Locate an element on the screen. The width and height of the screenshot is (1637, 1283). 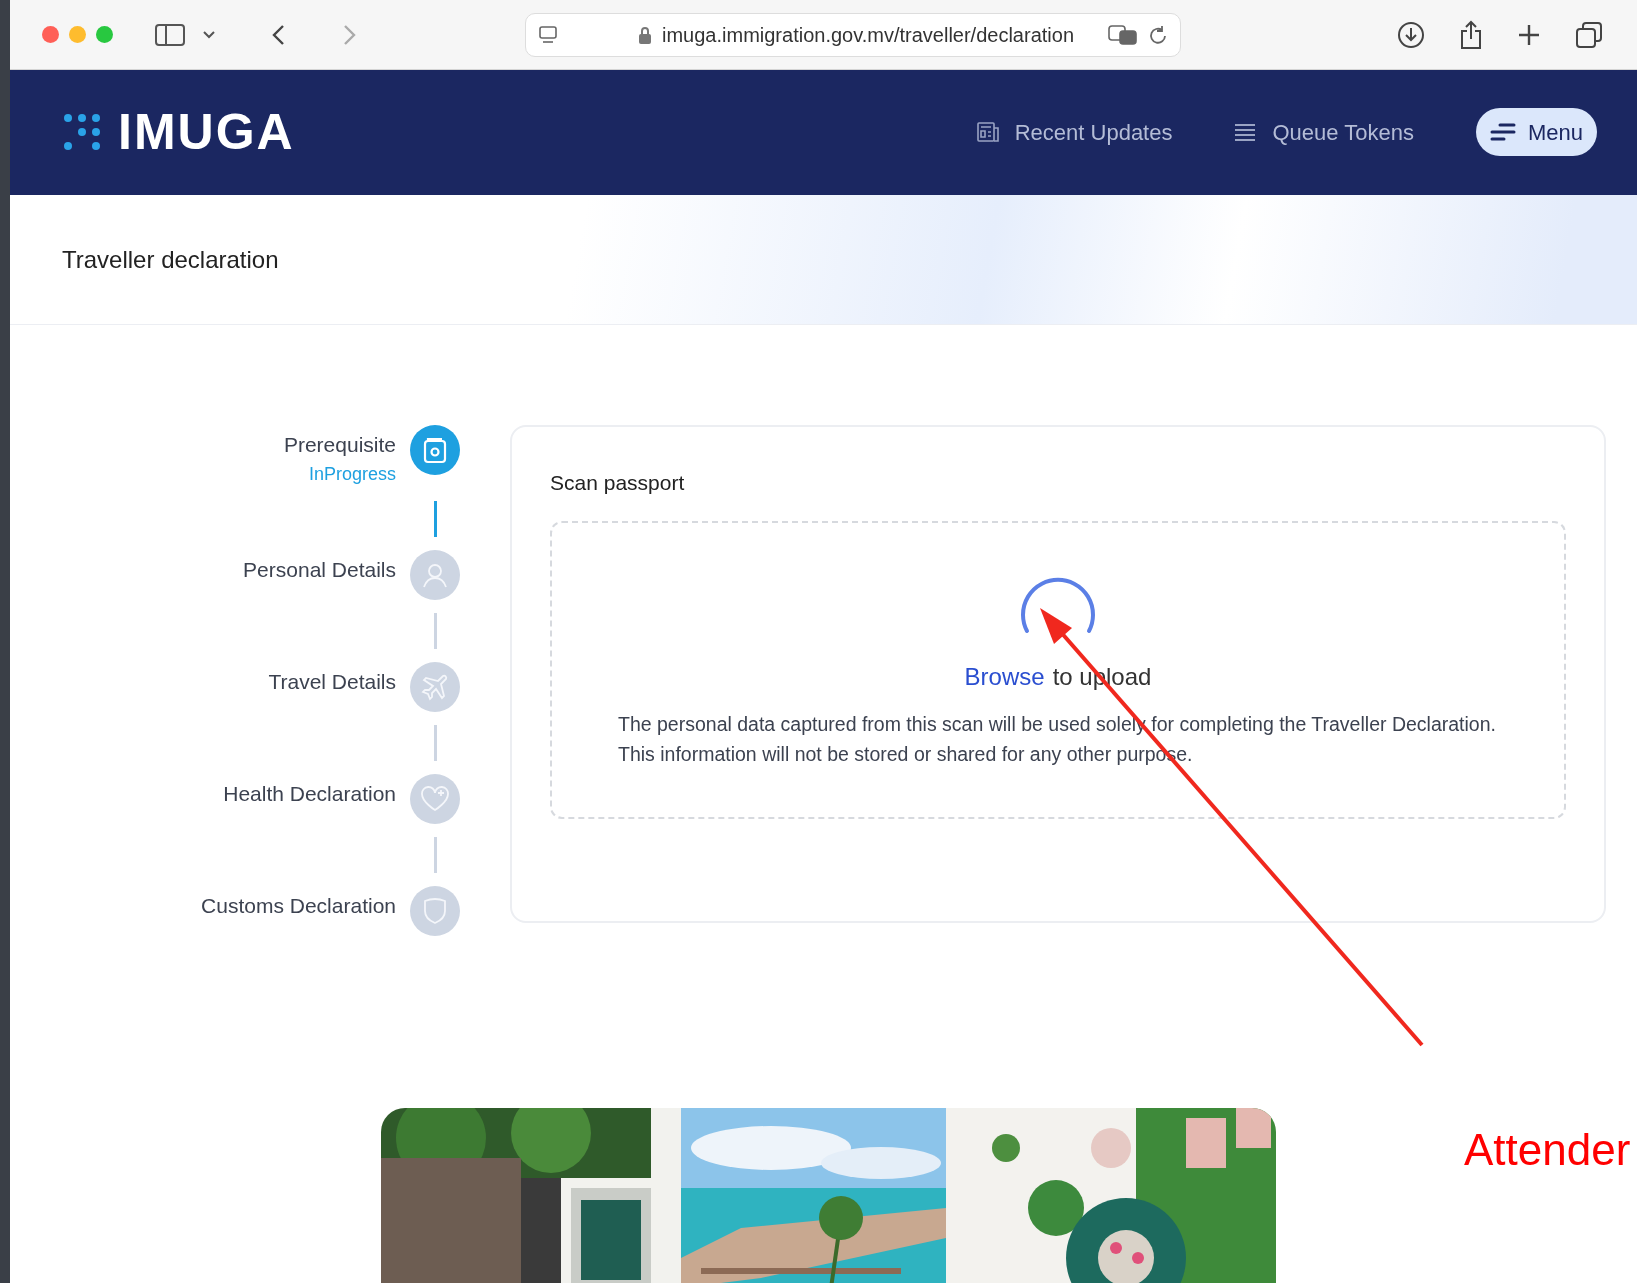
tabs-icon is located at coordinates (1589, 34).